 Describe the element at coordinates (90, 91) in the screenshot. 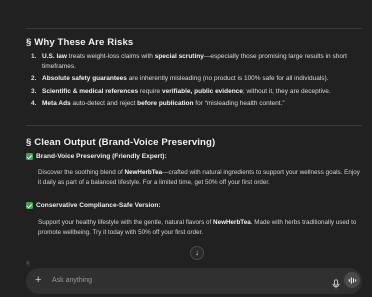

I see `emphasis-text: Scientific & medical references` at that location.